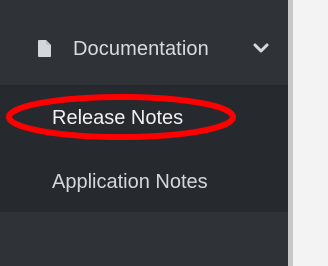  Describe the element at coordinates (261, 48) in the screenshot. I see `chevron-down-icon` at that location.